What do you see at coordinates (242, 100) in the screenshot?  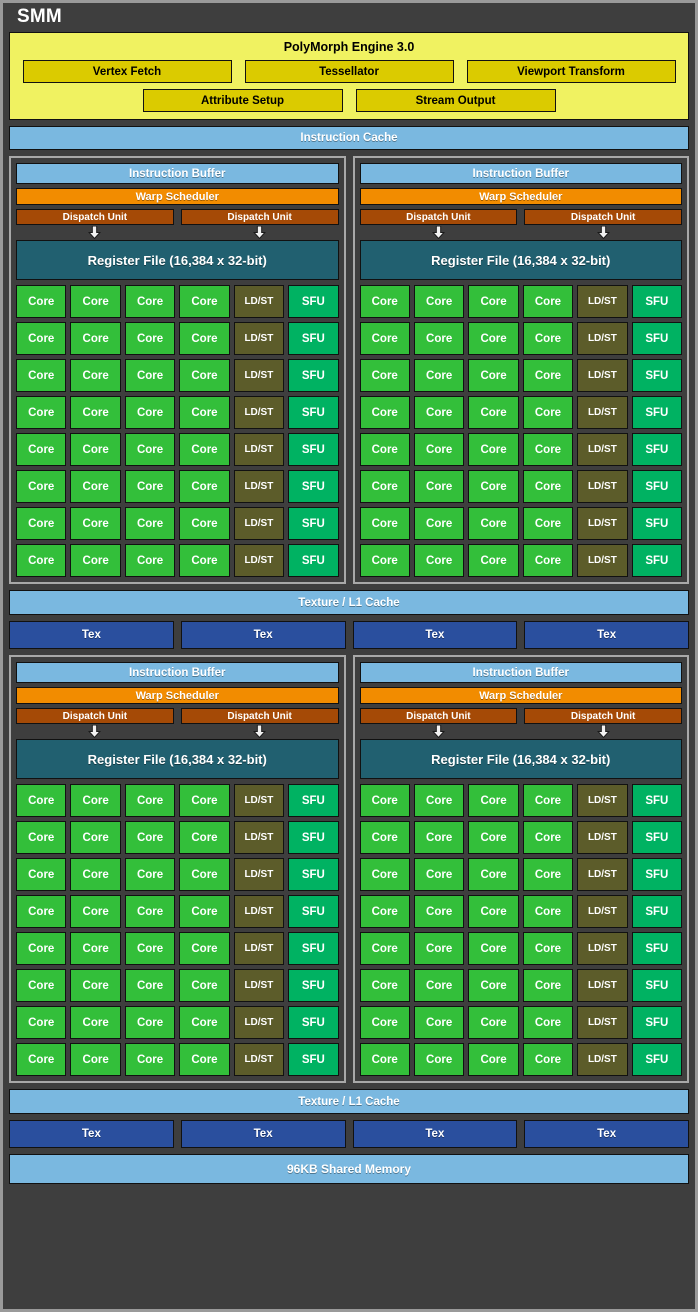 I see `attribute-setup-box: Attribute Setup` at bounding box center [242, 100].